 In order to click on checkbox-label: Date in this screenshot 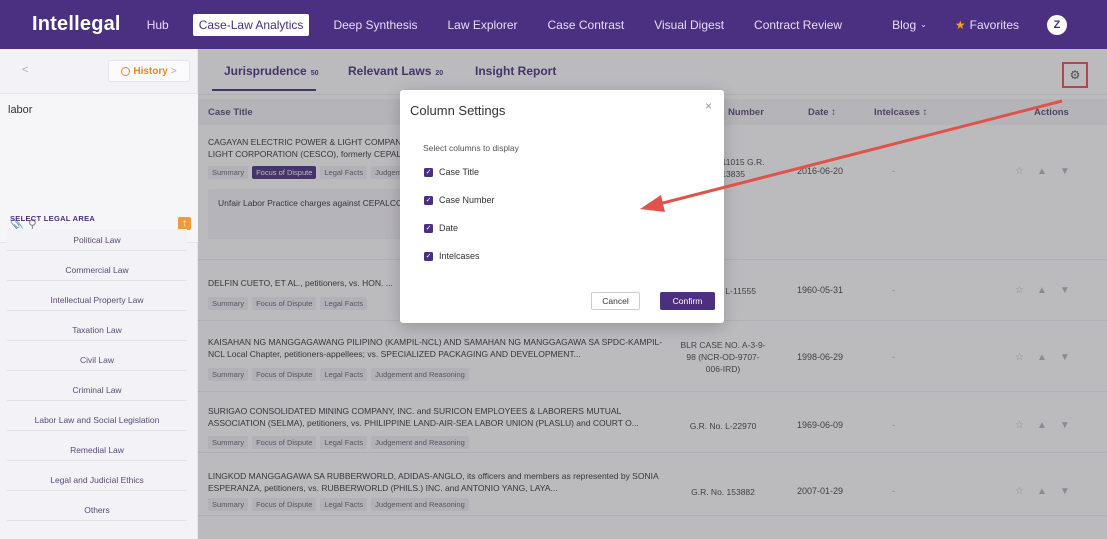, I will do `click(449, 228)`.